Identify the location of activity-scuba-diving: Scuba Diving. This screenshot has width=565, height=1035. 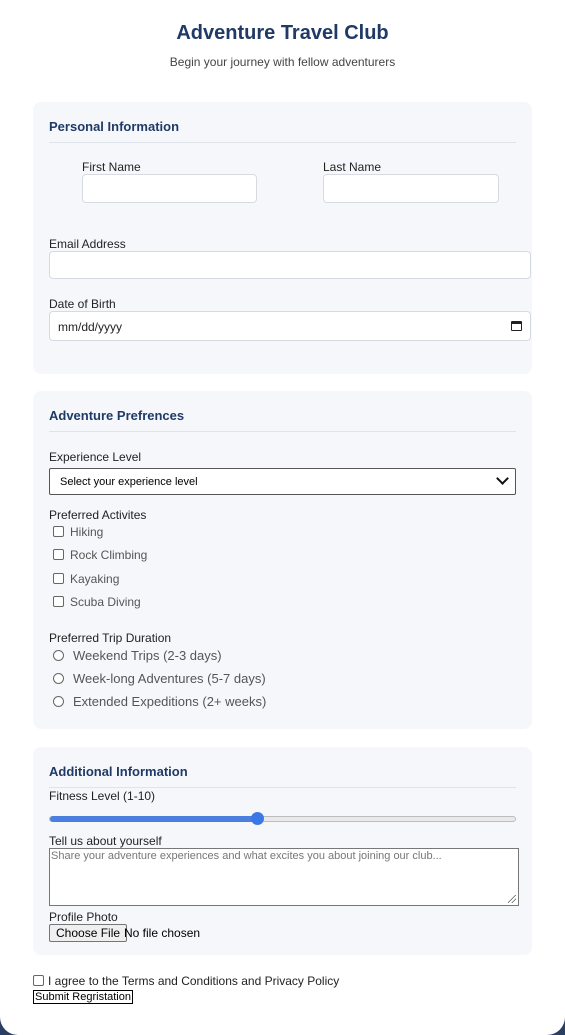
(97, 602).